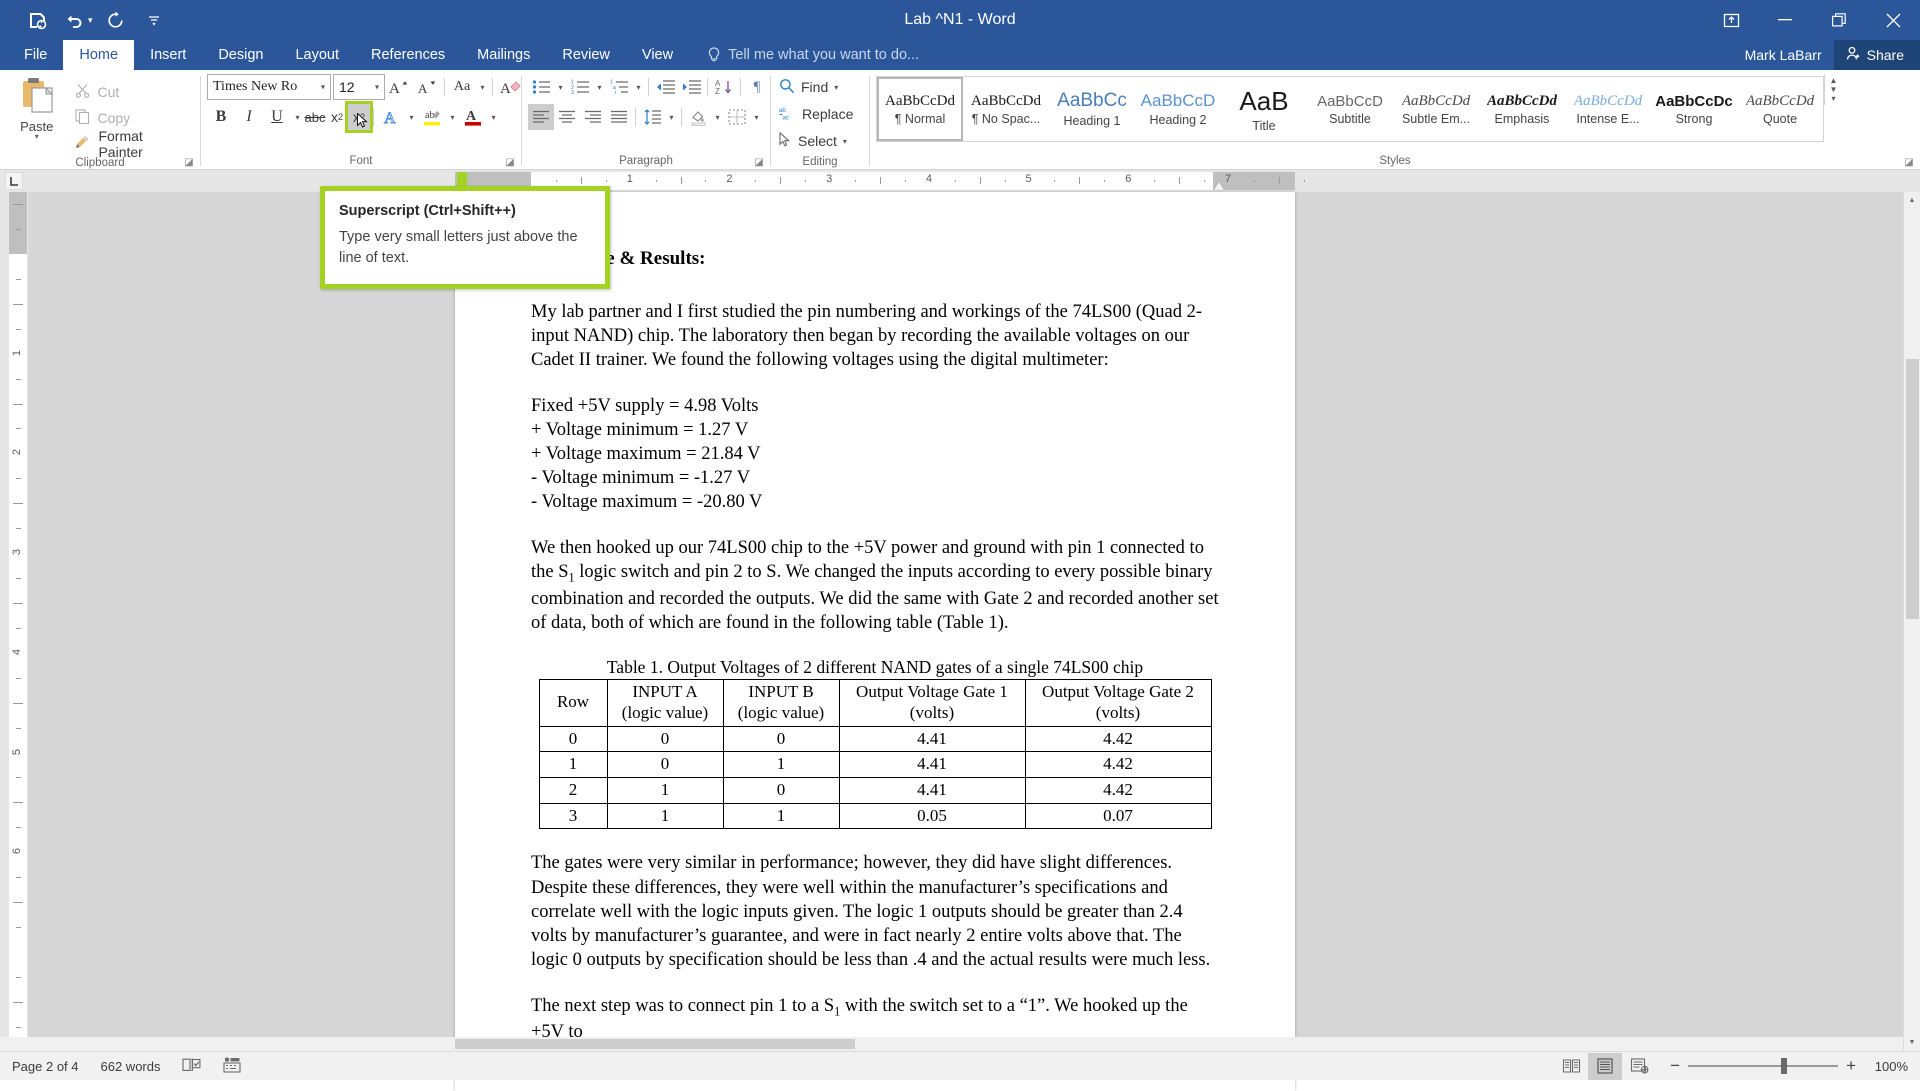  Describe the element at coordinates (657, 55) in the screenshot. I see `tab-view: View` at that location.